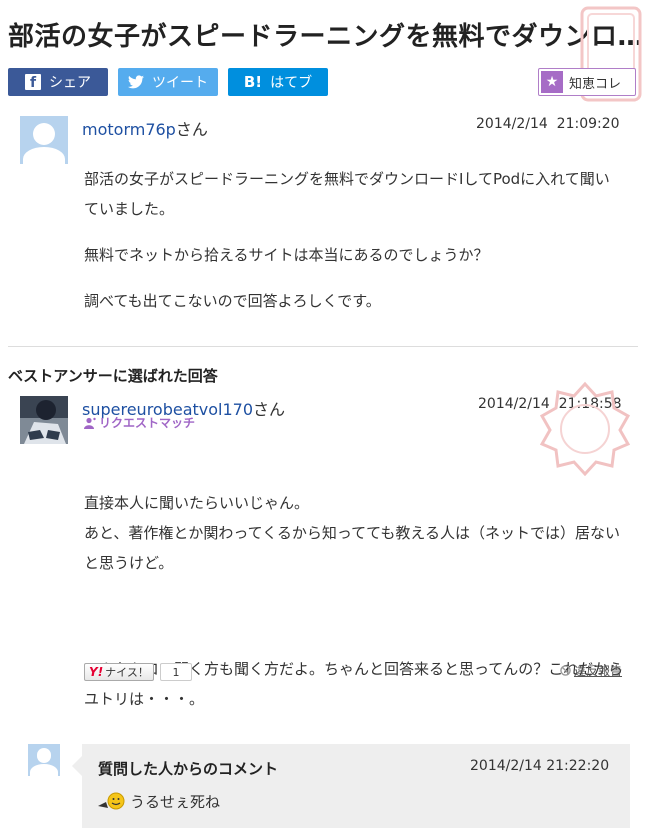 Image resolution: width=652 pixels, height=836 pixels. I want to click on nice-button: Y! ナイス！, so click(119, 672).